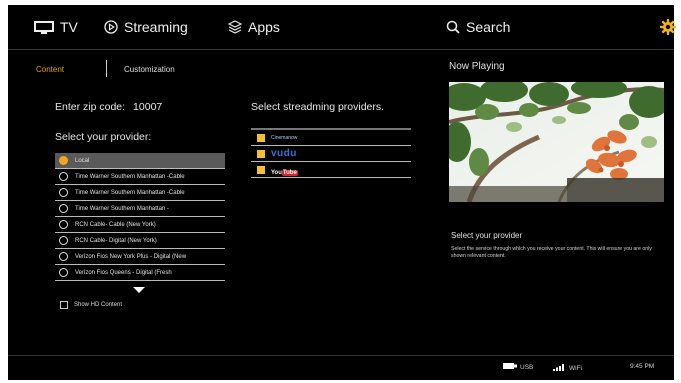 The width and height of the screenshot is (681, 383). I want to click on hd-content-label: Show HD Content, so click(98, 305).